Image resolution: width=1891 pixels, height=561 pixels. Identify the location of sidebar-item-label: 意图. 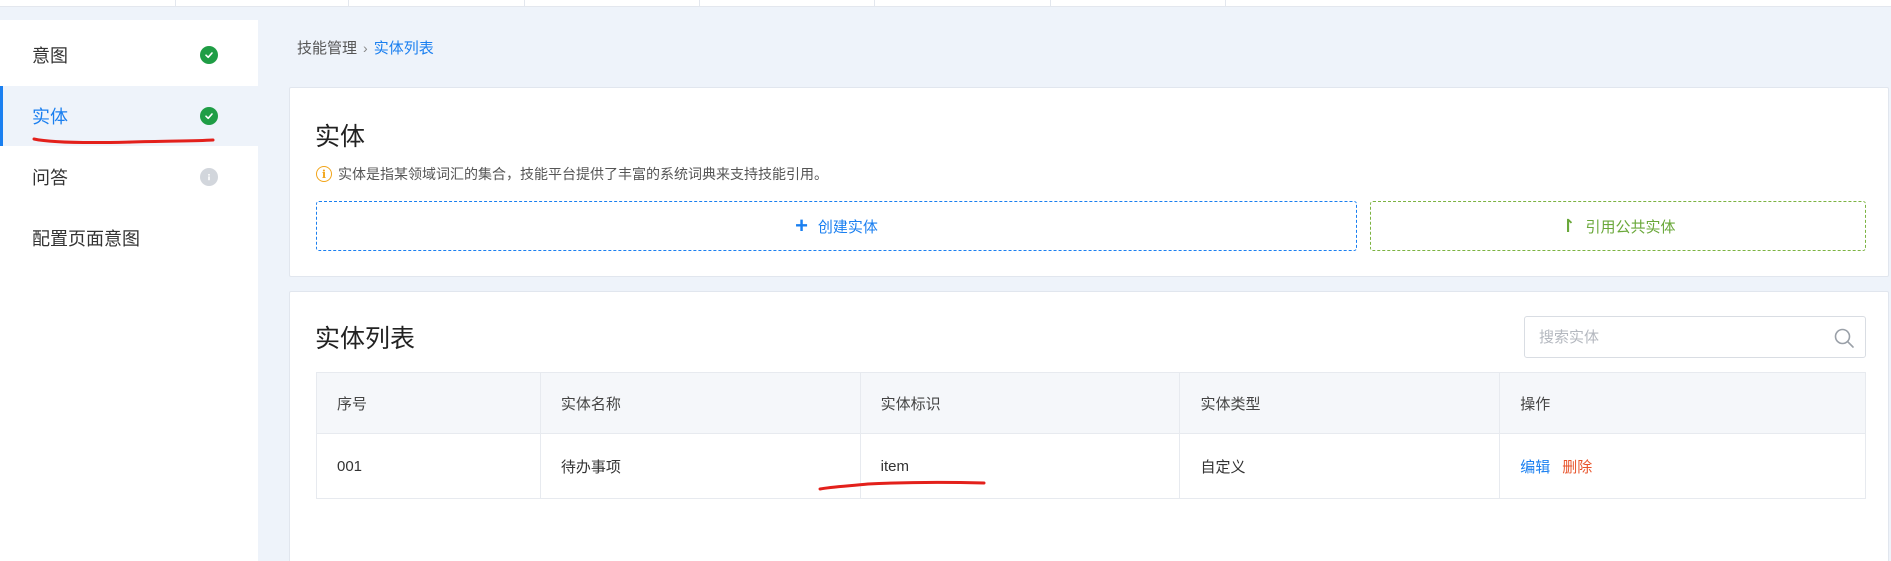
(50, 56).